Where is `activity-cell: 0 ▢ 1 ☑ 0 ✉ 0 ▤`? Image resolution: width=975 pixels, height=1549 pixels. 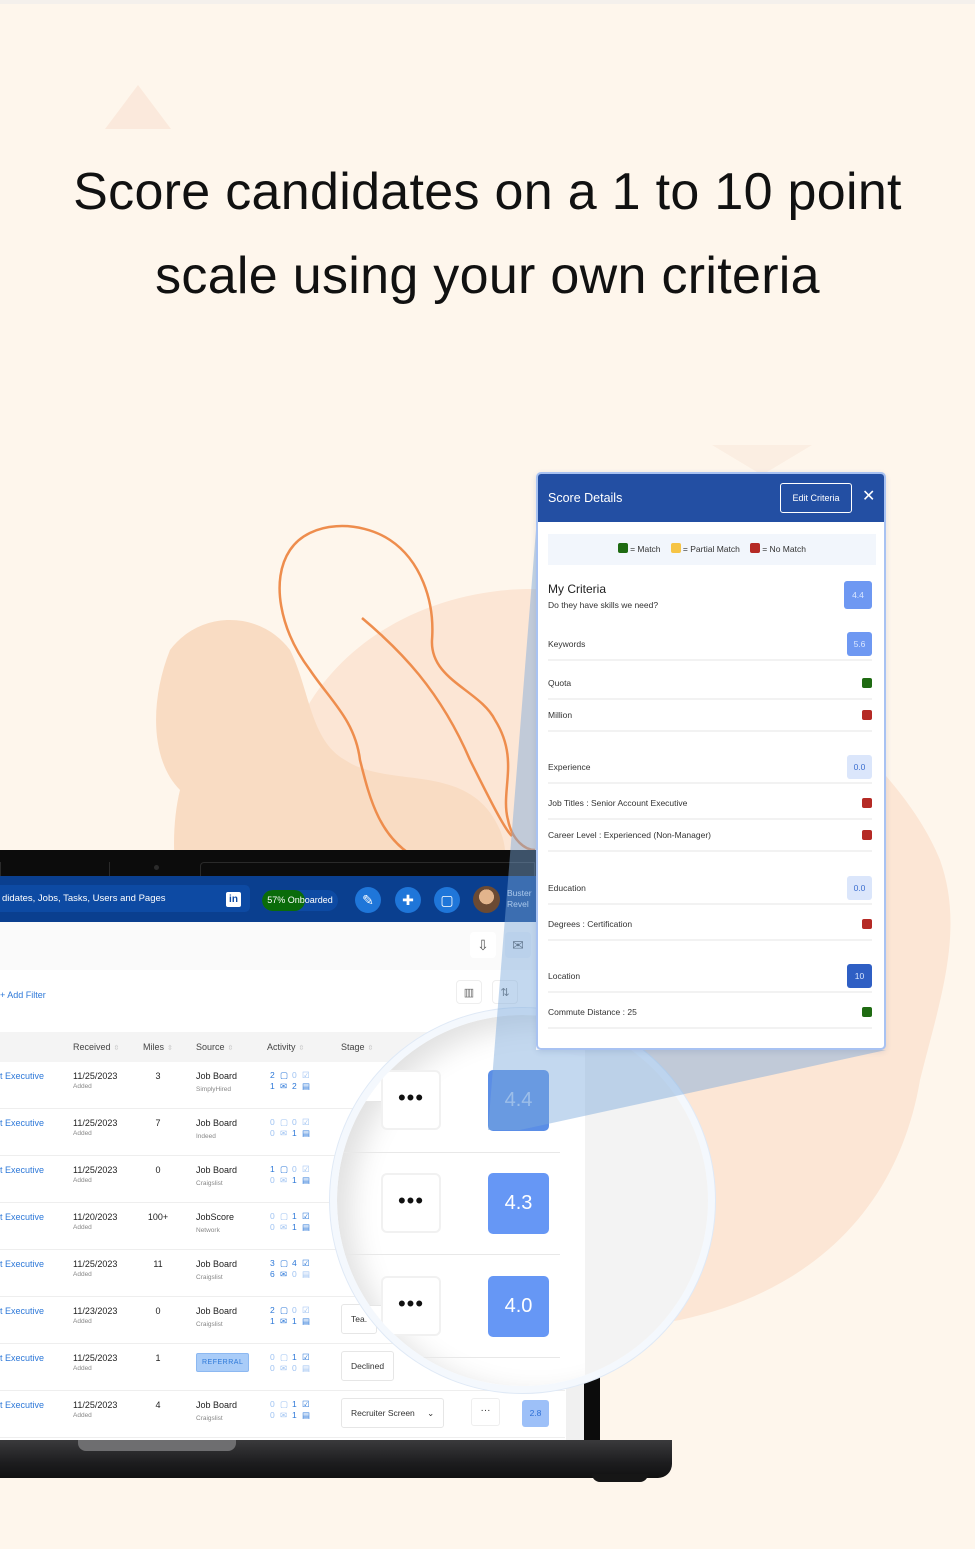
activity-cell: 0 ▢ 1 ☑ 0 ✉ 0 ▤ is located at coordinates (292, 1363).